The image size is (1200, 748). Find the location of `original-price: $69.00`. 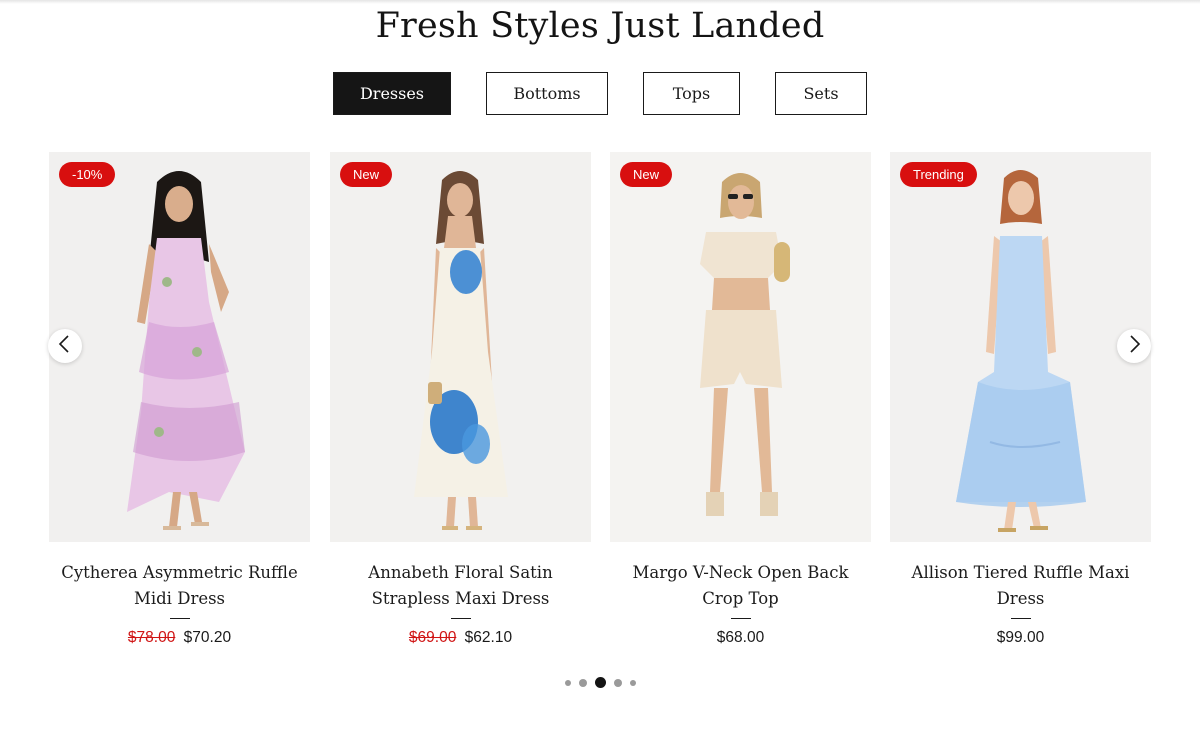

original-price: $69.00 is located at coordinates (432, 637).